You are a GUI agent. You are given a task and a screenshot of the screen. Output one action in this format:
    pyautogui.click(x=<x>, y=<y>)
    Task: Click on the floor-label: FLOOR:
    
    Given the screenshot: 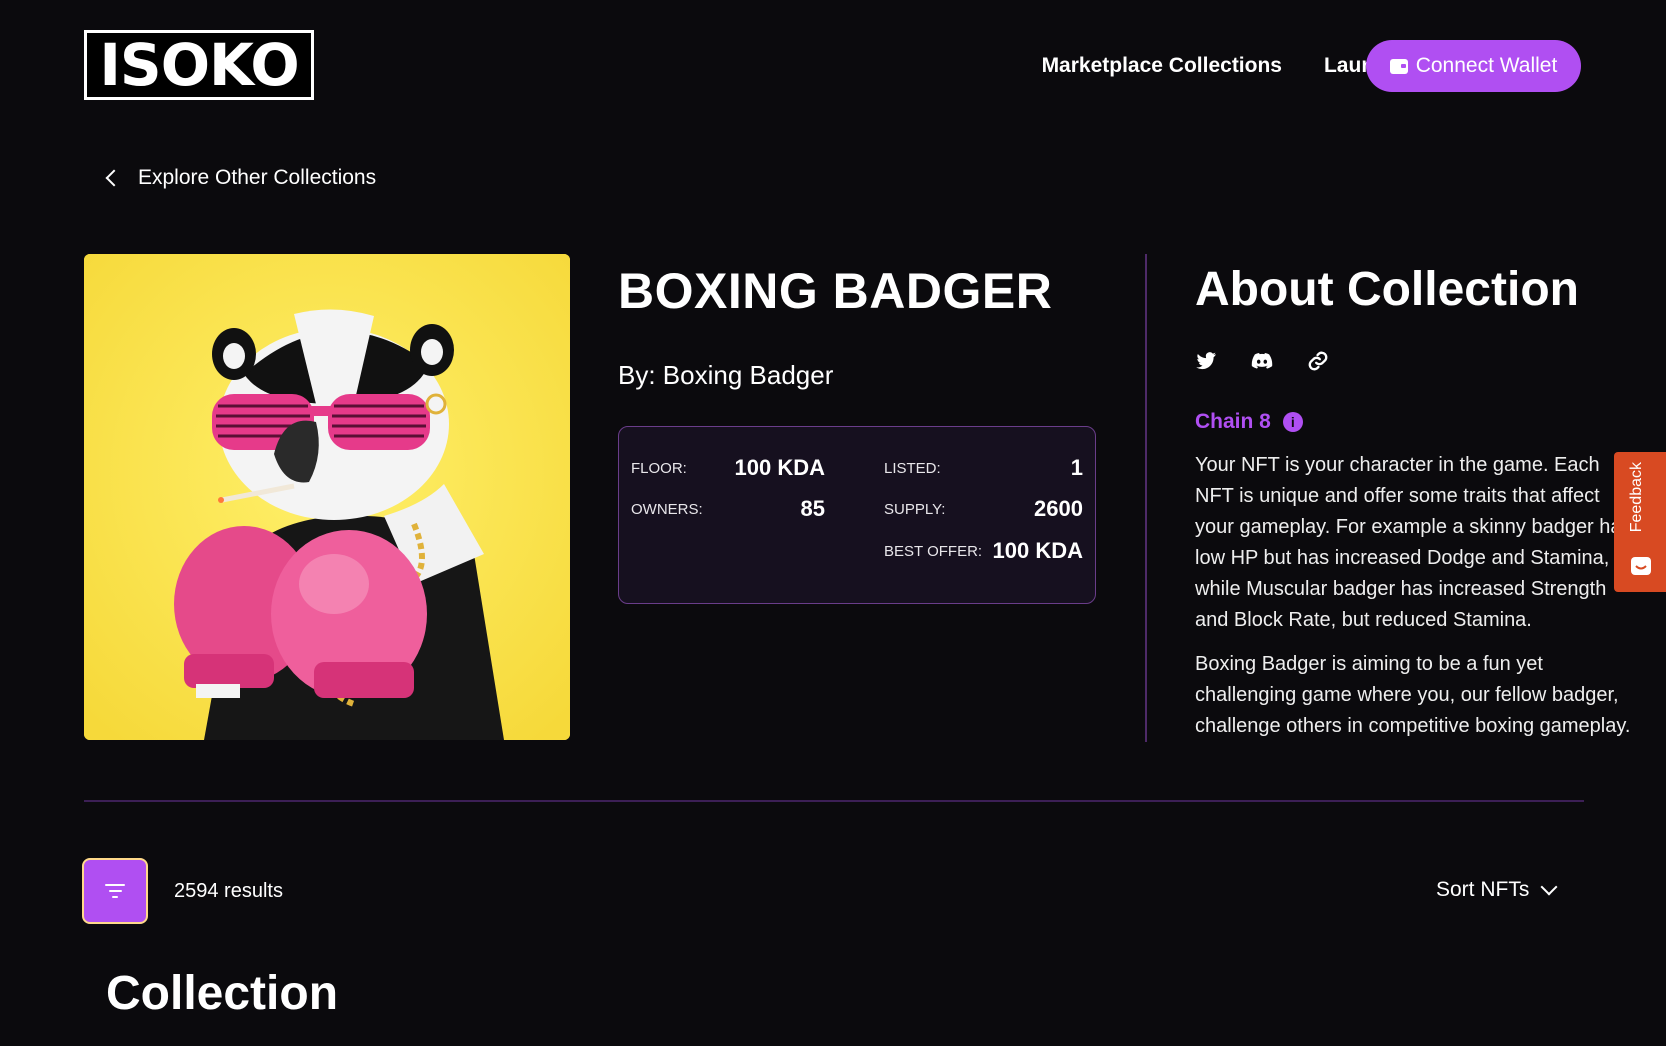 What is the action you would take?
    pyautogui.click(x=659, y=468)
    